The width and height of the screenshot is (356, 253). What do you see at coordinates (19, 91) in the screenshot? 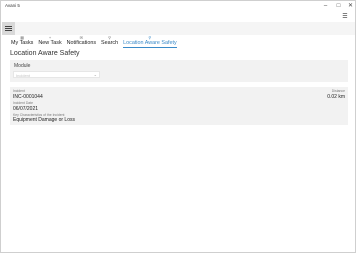
I see `incident-label: Incident` at bounding box center [19, 91].